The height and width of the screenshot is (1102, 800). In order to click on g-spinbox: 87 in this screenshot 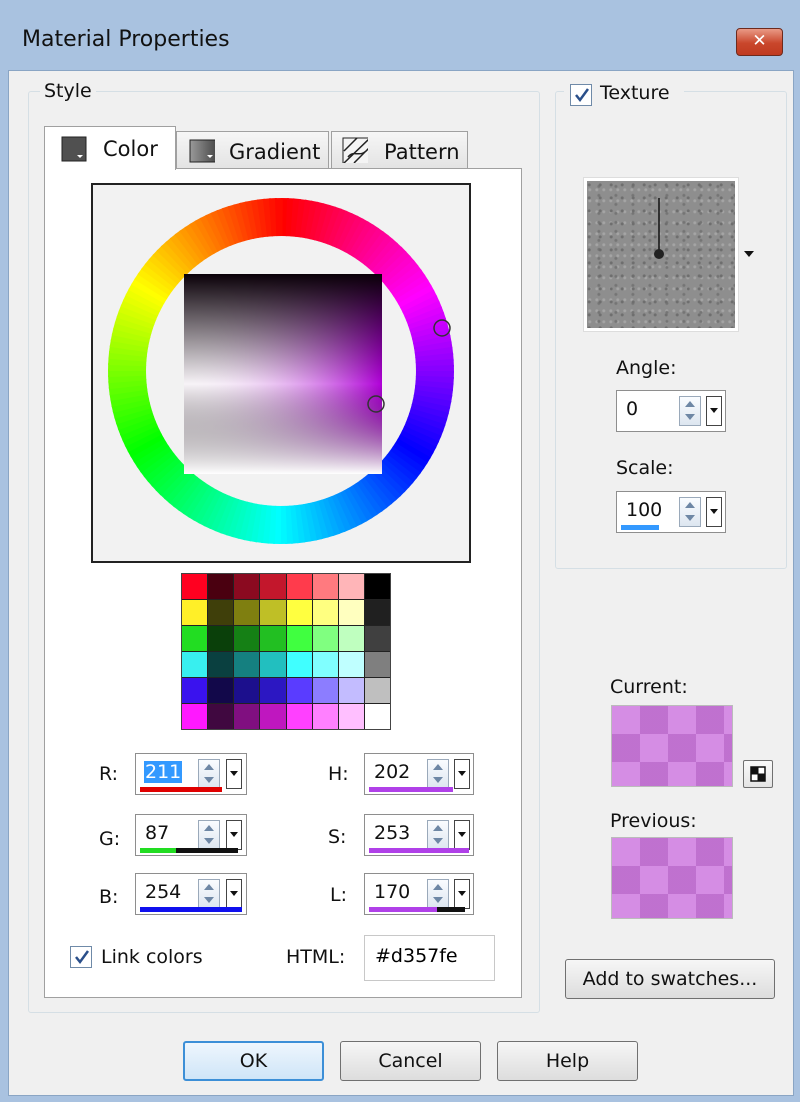, I will do `click(191, 835)`.